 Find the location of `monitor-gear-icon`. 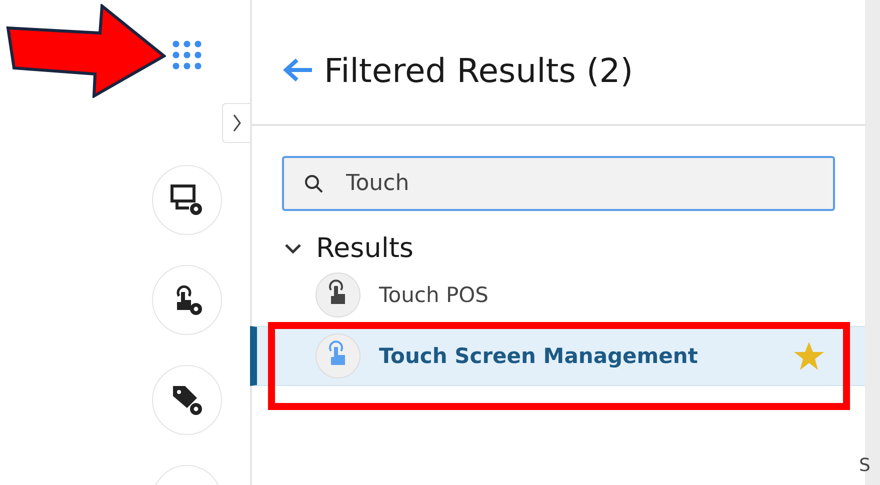

monitor-gear-icon is located at coordinates (187, 200).